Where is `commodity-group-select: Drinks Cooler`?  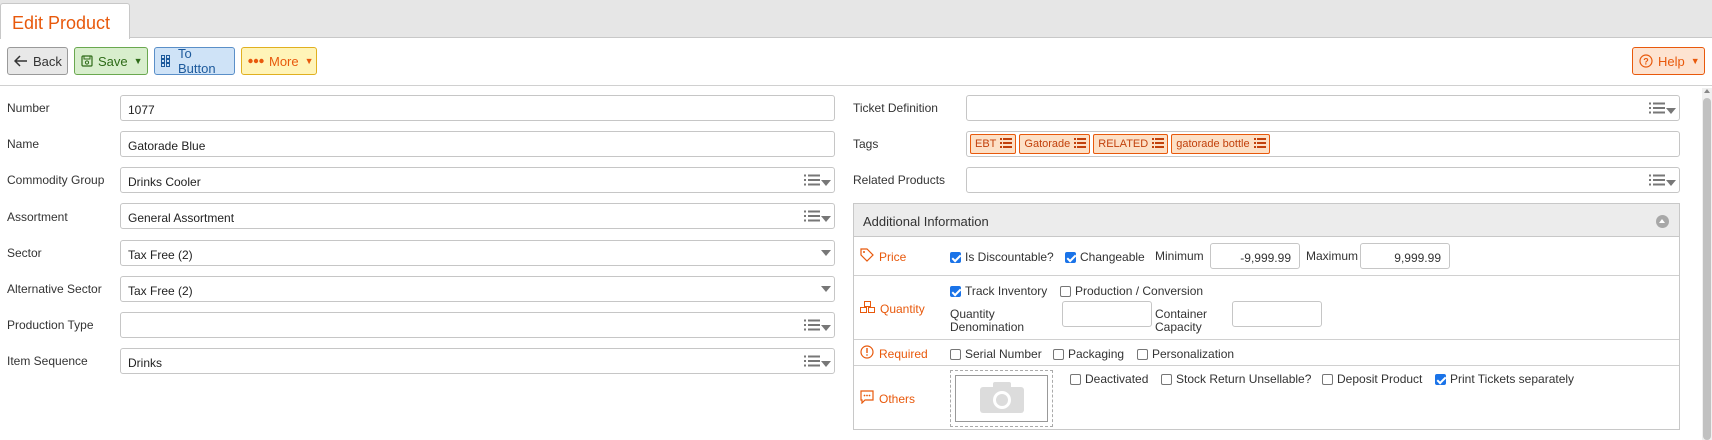 commodity-group-select: Drinks Cooler is located at coordinates (477, 180).